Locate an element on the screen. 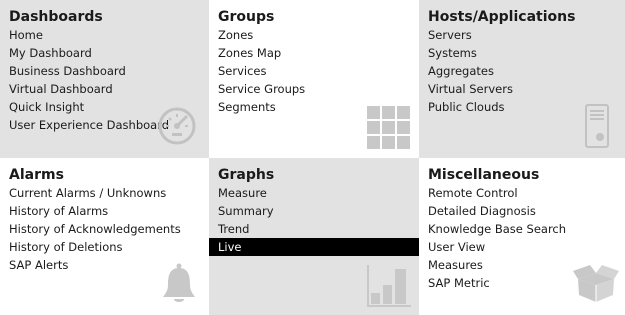 This screenshot has width=625, height=315. menu-item-services: Services is located at coordinates (314, 71).